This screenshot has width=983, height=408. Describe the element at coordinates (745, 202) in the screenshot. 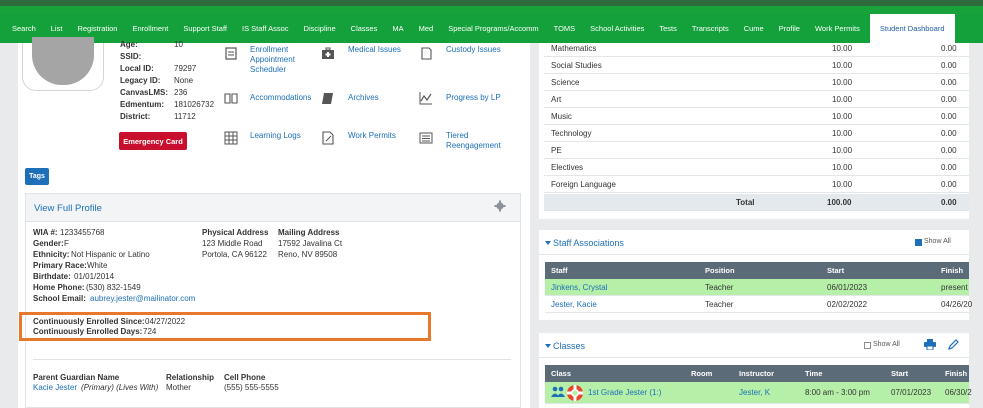

I see `total-label: Total` at that location.